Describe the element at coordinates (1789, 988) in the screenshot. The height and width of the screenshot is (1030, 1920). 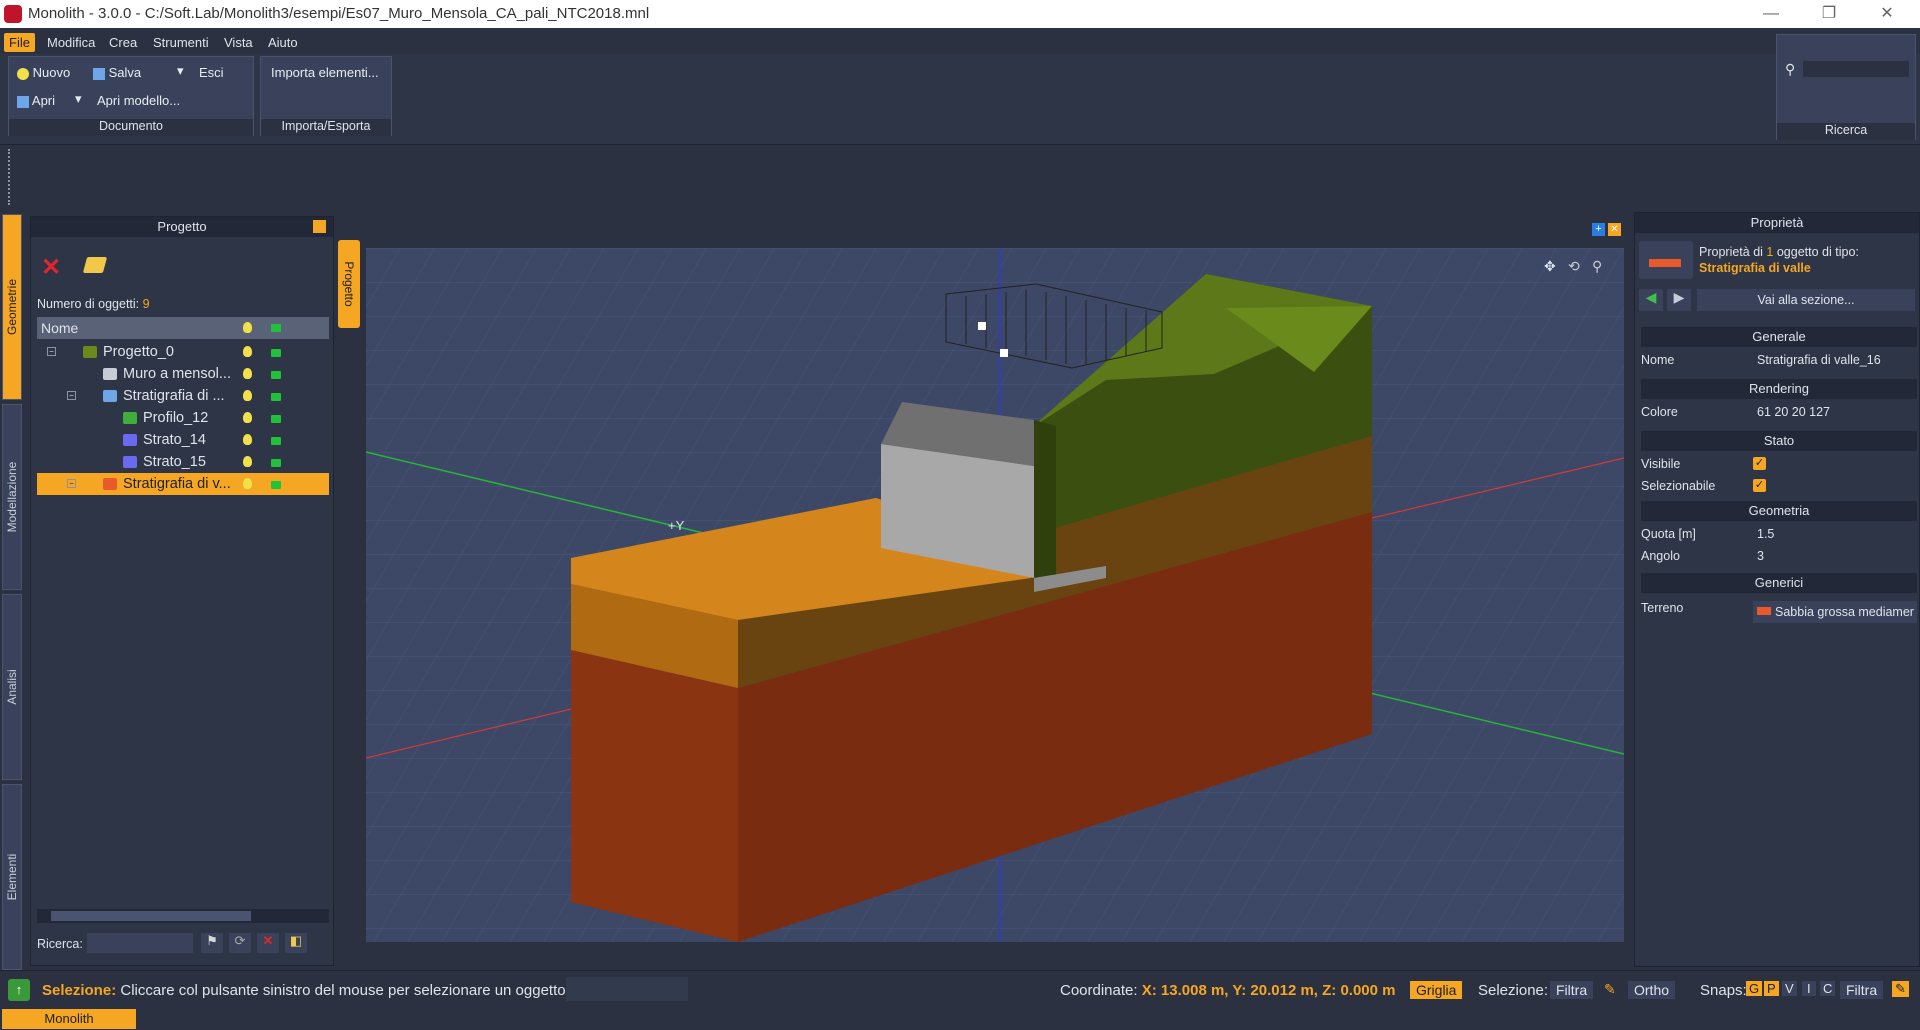
I see `snap-v: V` at that location.